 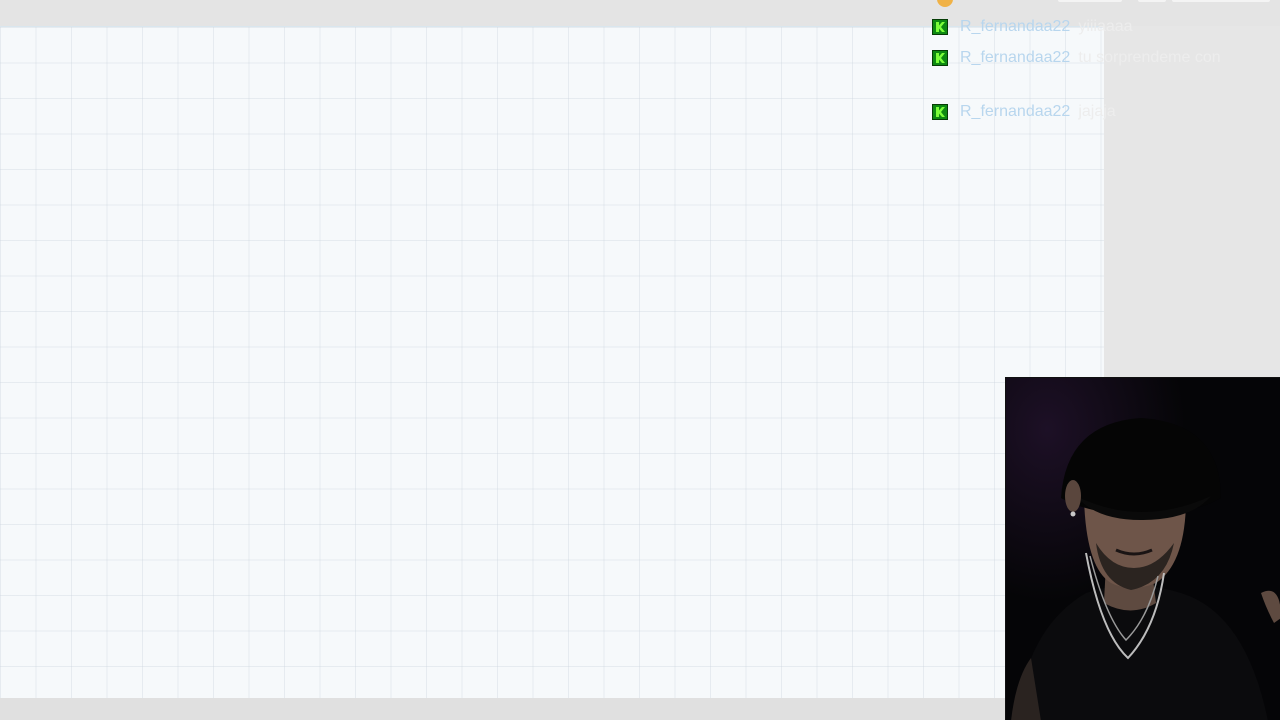 I want to click on chat-message: R_fernandaa22 yiiiaaaa, so click(x=1032, y=27).